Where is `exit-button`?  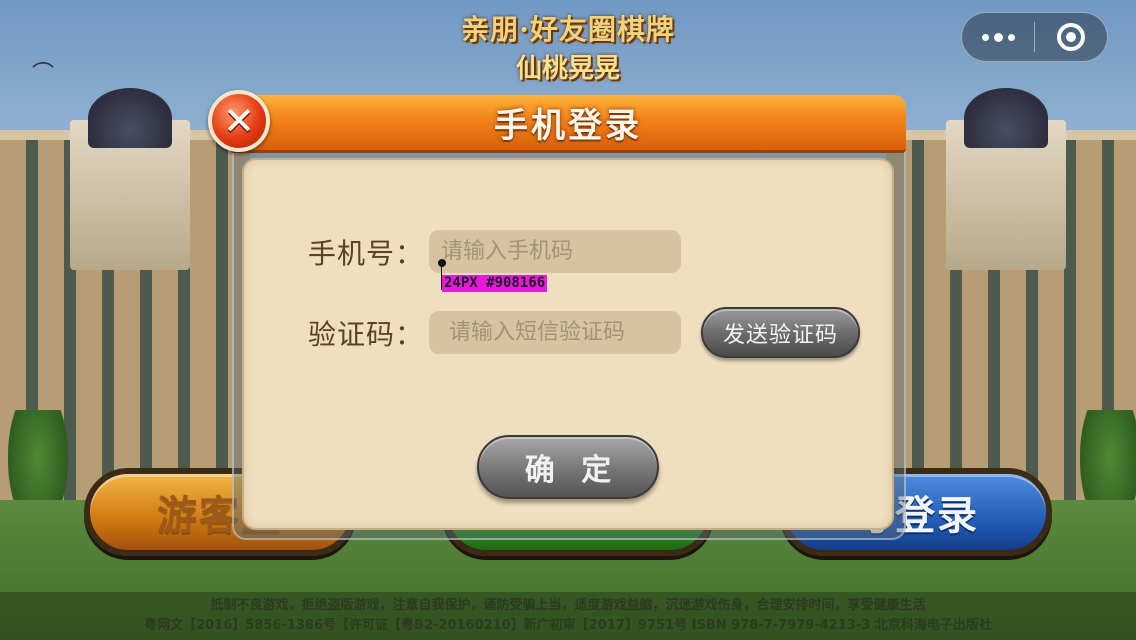
exit-button is located at coordinates (1071, 37).